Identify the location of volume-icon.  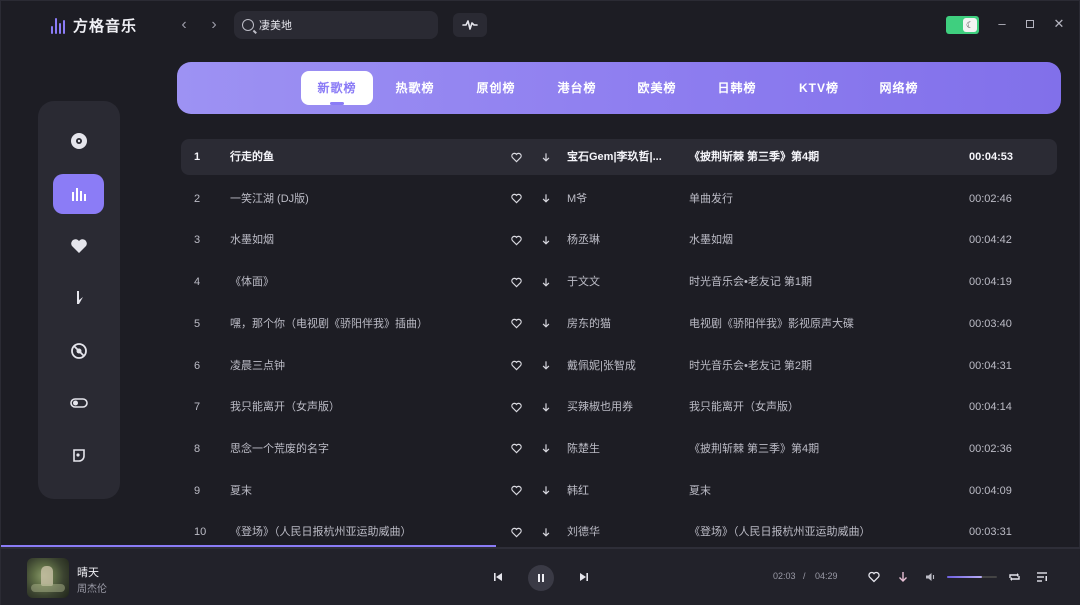
(930, 577).